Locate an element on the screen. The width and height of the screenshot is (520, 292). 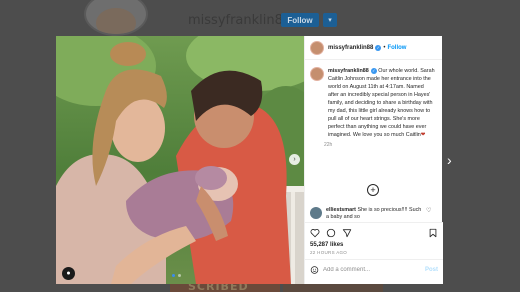
add-comment-bar: Post is located at coordinates (374, 269).